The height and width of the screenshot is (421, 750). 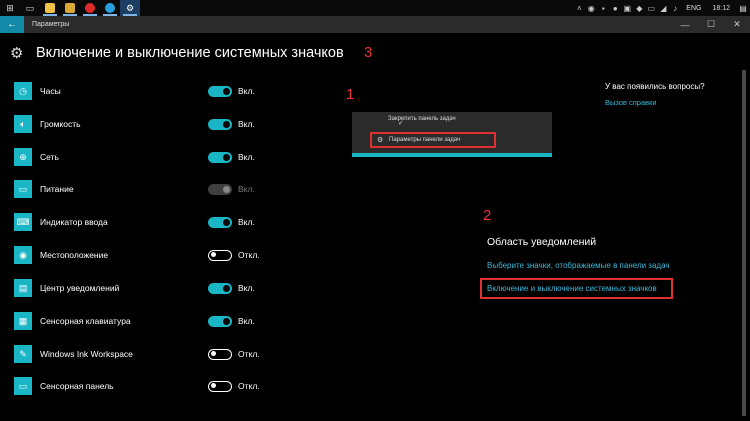 What do you see at coordinates (139, 255) in the screenshot?
I see `list-item: ◉ Местоположение Откл.` at bounding box center [139, 255].